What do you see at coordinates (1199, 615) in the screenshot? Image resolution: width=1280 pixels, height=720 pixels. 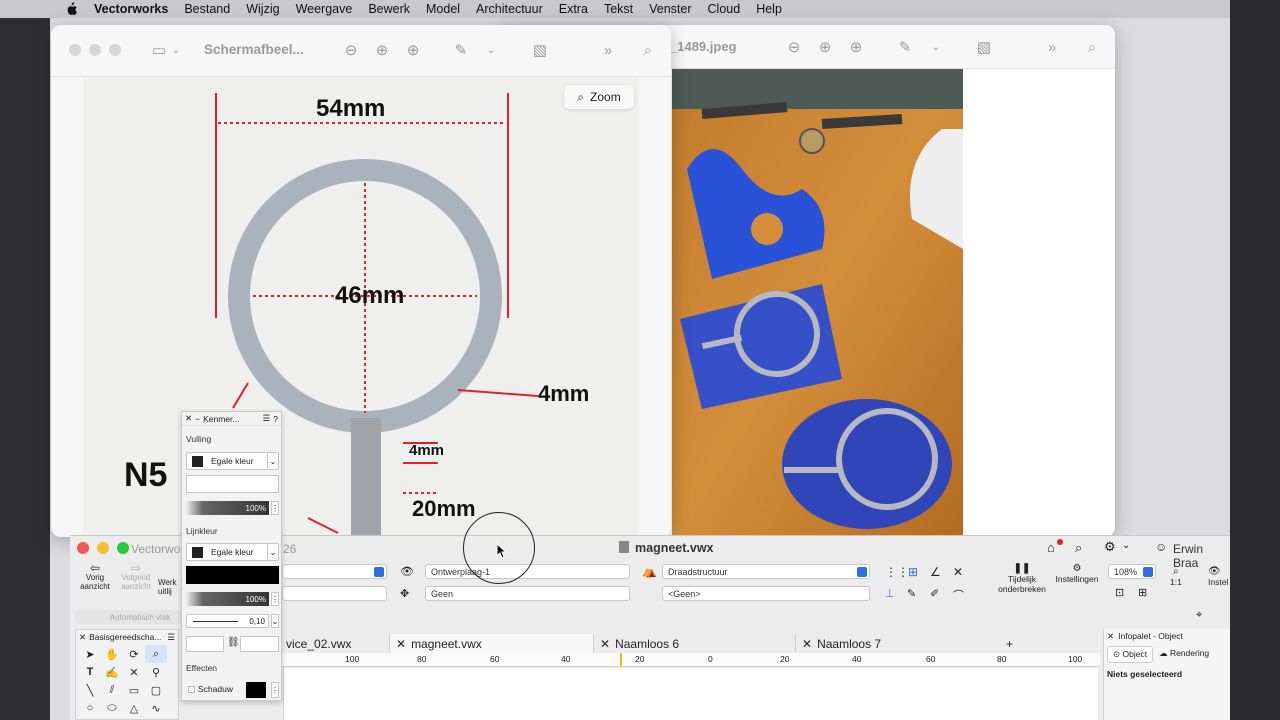 I see `selection-icon: ⌖` at bounding box center [1199, 615].